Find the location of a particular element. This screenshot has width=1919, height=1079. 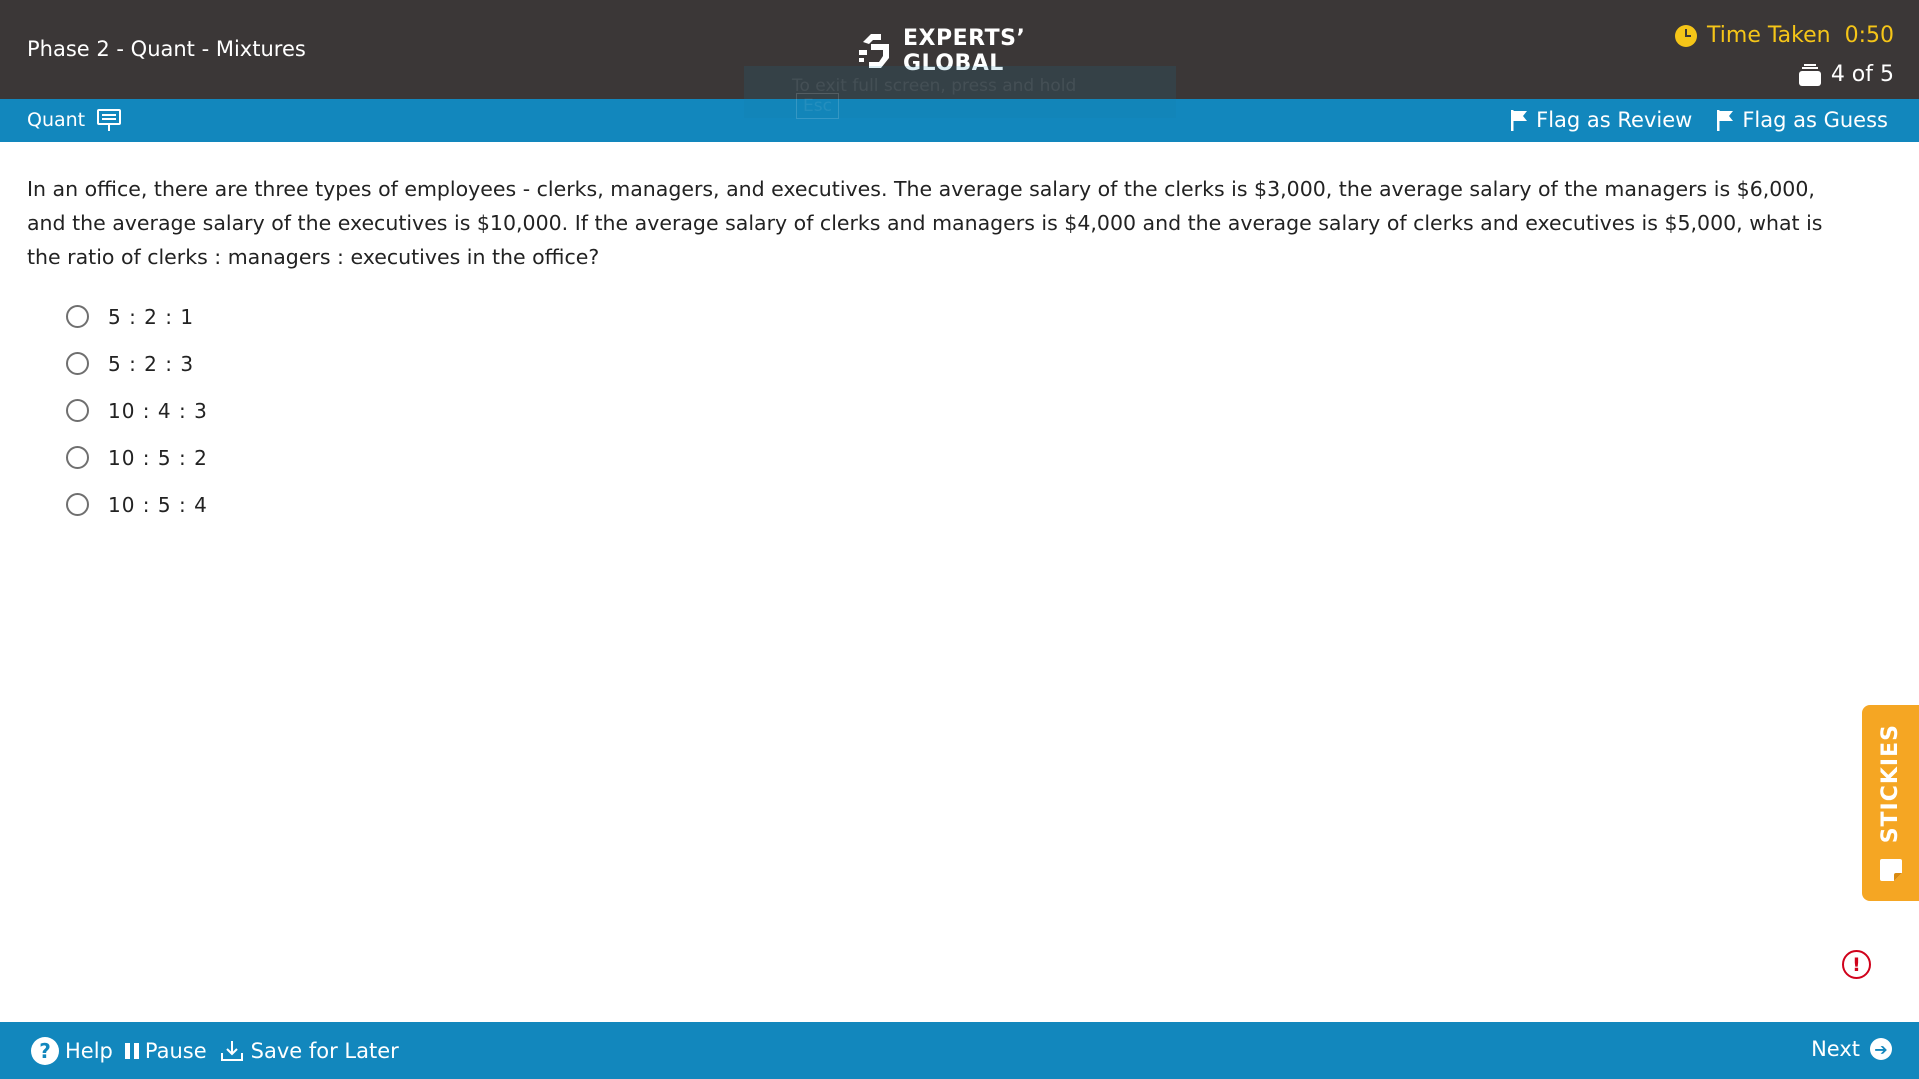

answer-option: 5 : 2 : 3 is located at coordinates (137, 363).